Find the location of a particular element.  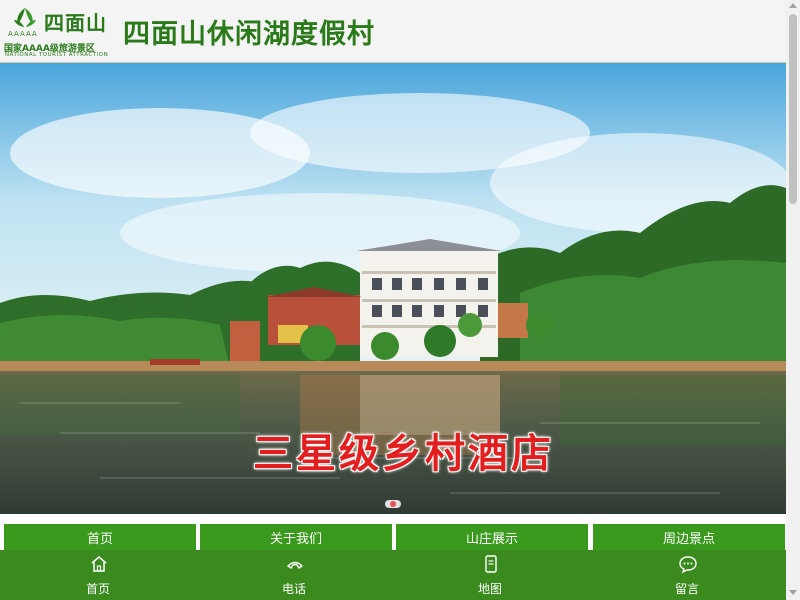

bottom-home-label: 首页 is located at coordinates (97, 589).